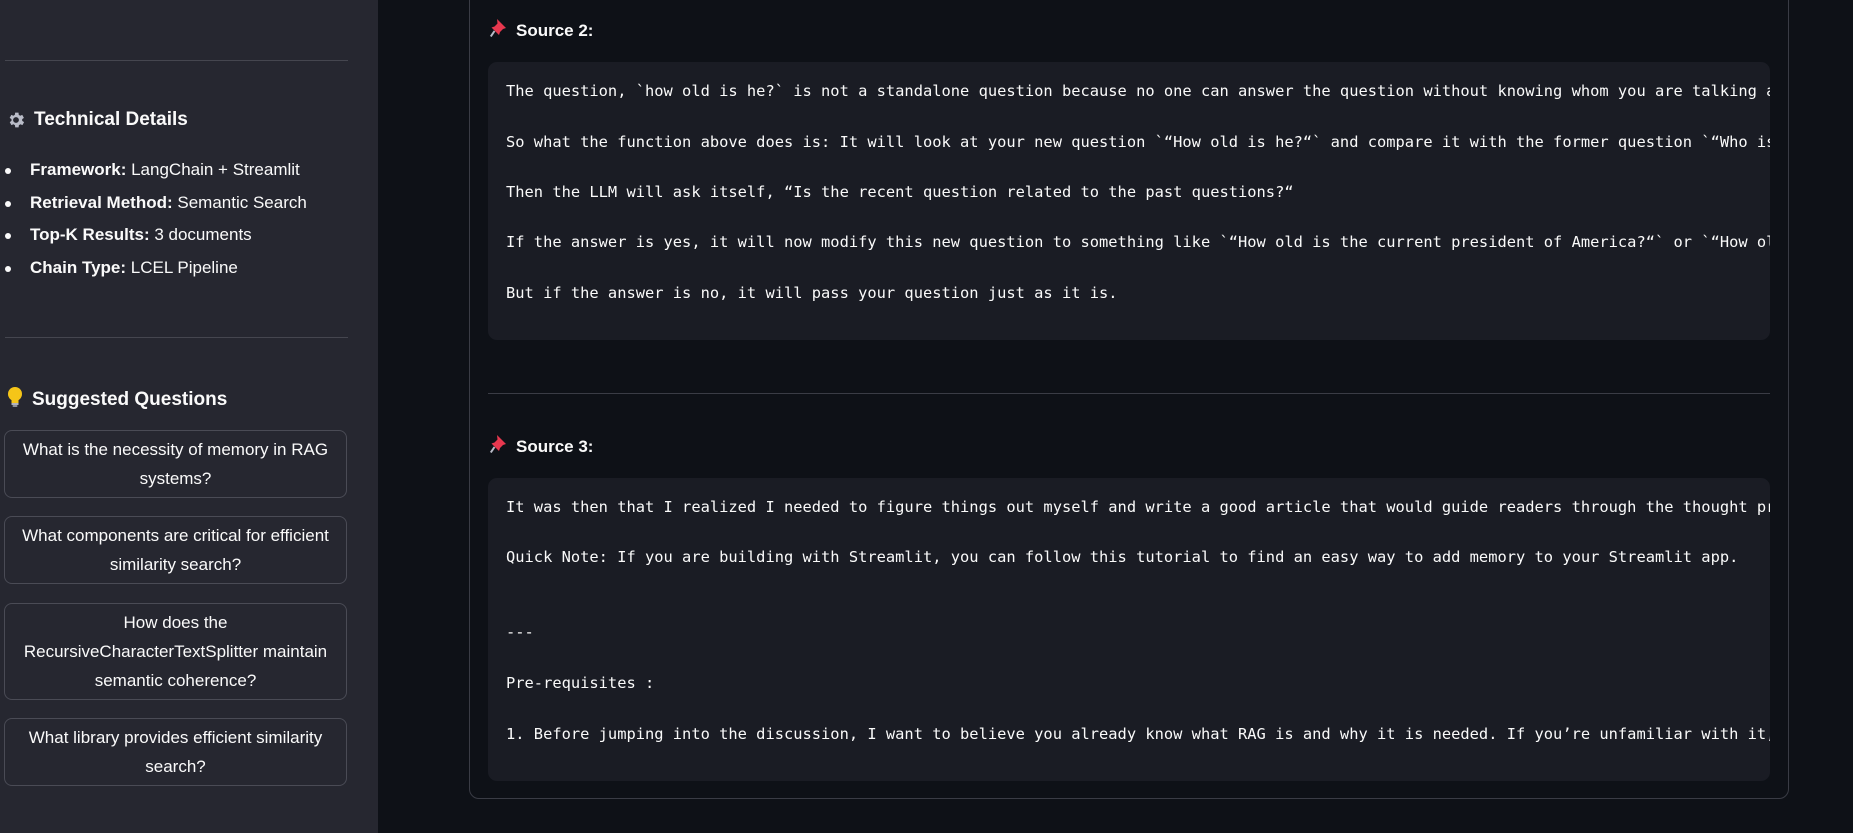 This screenshot has height=833, width=1853. What do you see at coordinates (520, 632) in the screenshot?
I see `source-text-line: ---` at bounding box center [520, 632].